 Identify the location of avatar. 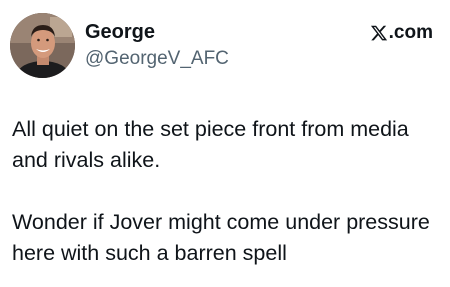
(42, 45).